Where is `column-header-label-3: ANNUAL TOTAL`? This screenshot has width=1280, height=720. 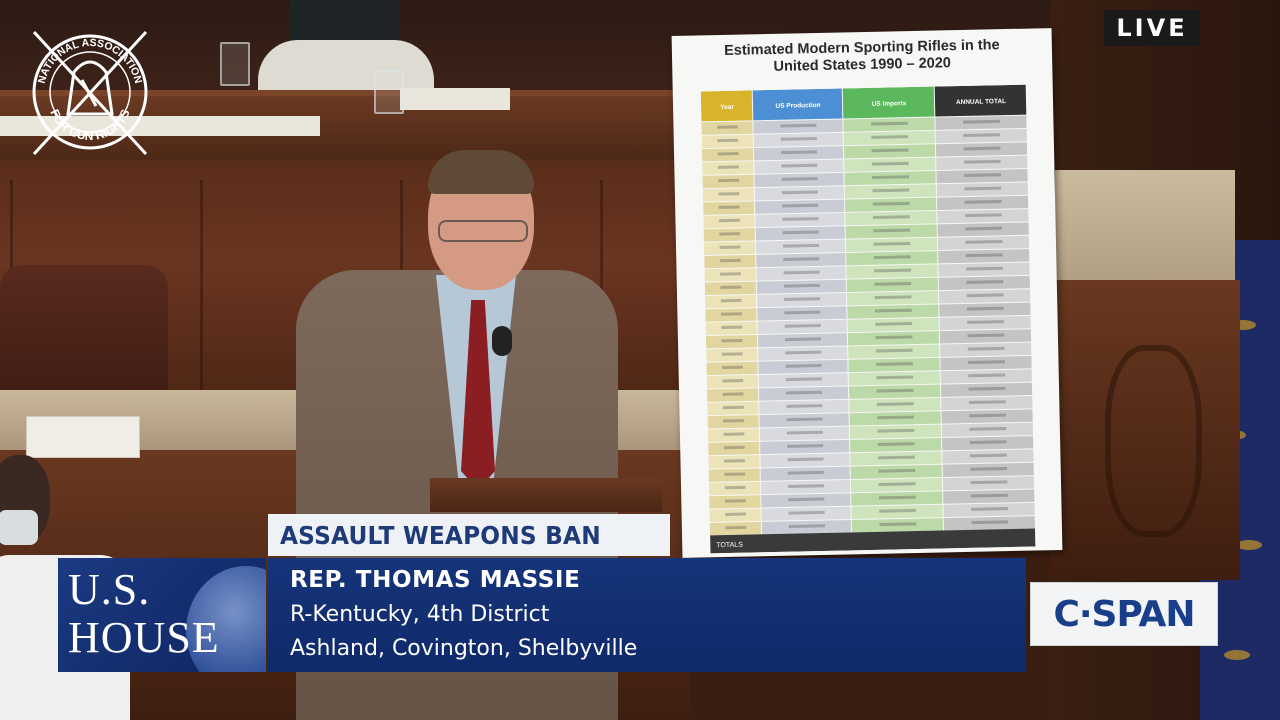 column-header-label-3: ANNUAL TOTAL is located at coordinates (981, 102).